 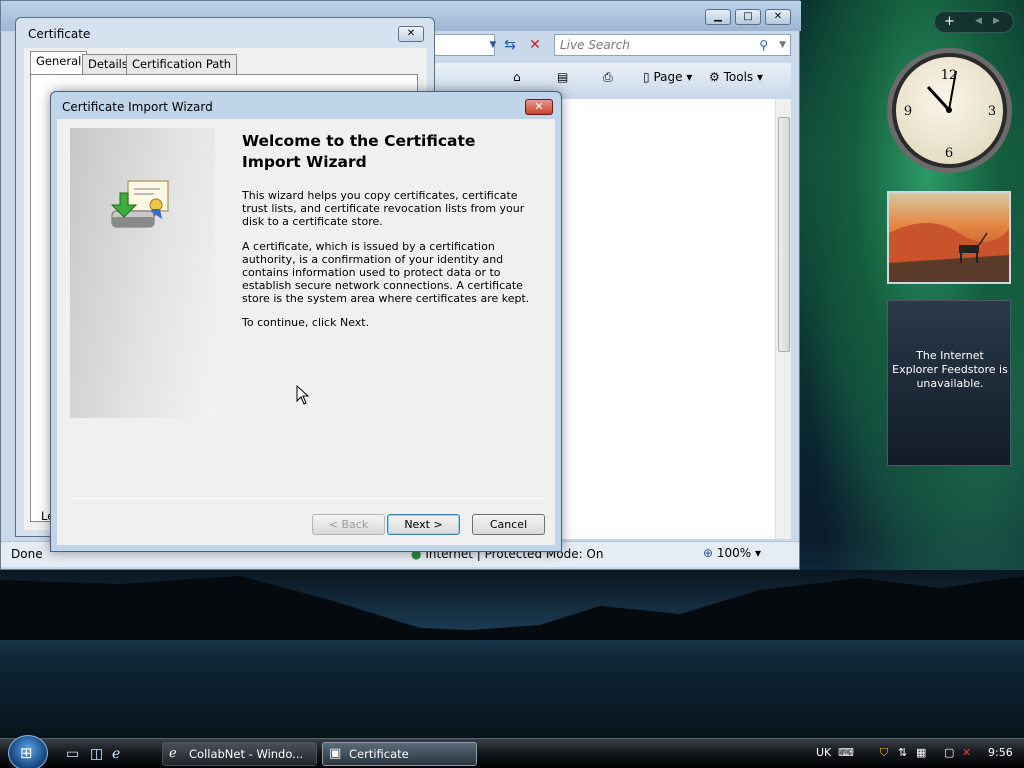 What do you see at coordinates (595, 45) in the screenshot?
I see `search-placeholder: Live Search` at bounding box center [595, 45].